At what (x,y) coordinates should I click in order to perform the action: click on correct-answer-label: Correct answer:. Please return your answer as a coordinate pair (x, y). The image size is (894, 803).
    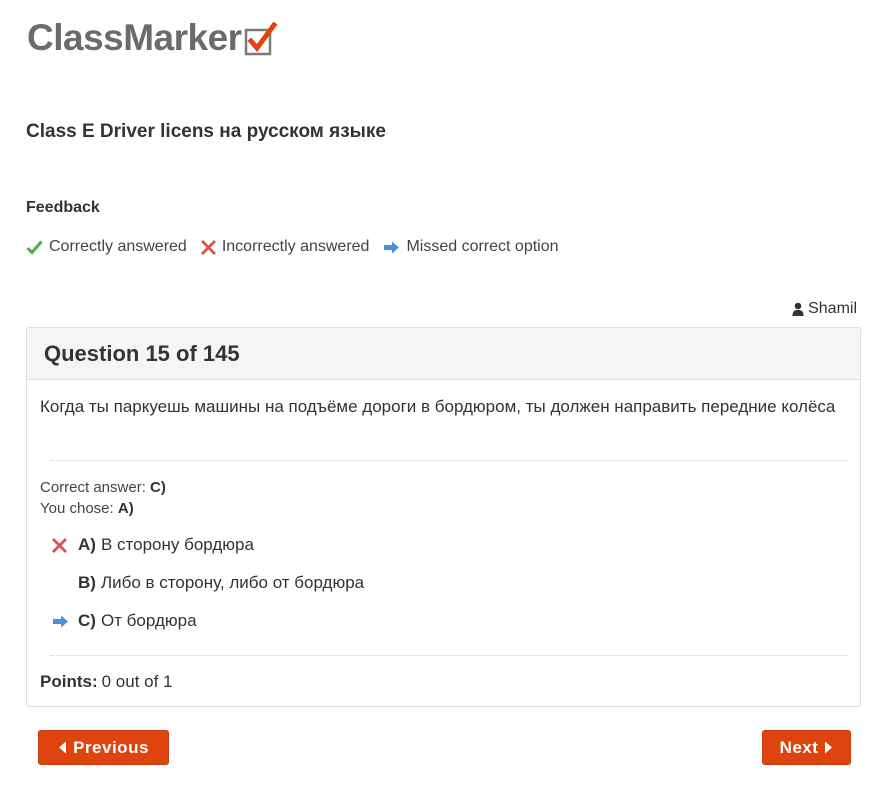
    Looking at the image, I should click on (93, 487).